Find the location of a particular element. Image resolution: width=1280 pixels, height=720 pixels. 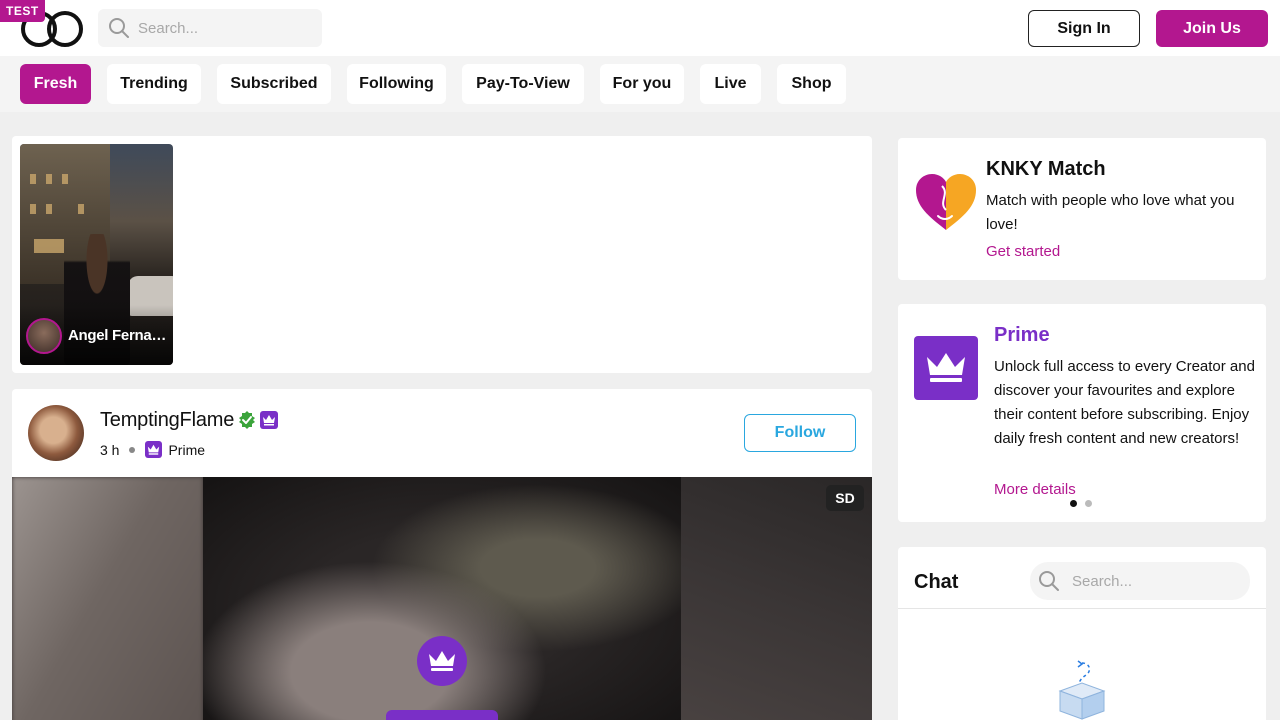

unlock-button is located at coordinates (442, 715).